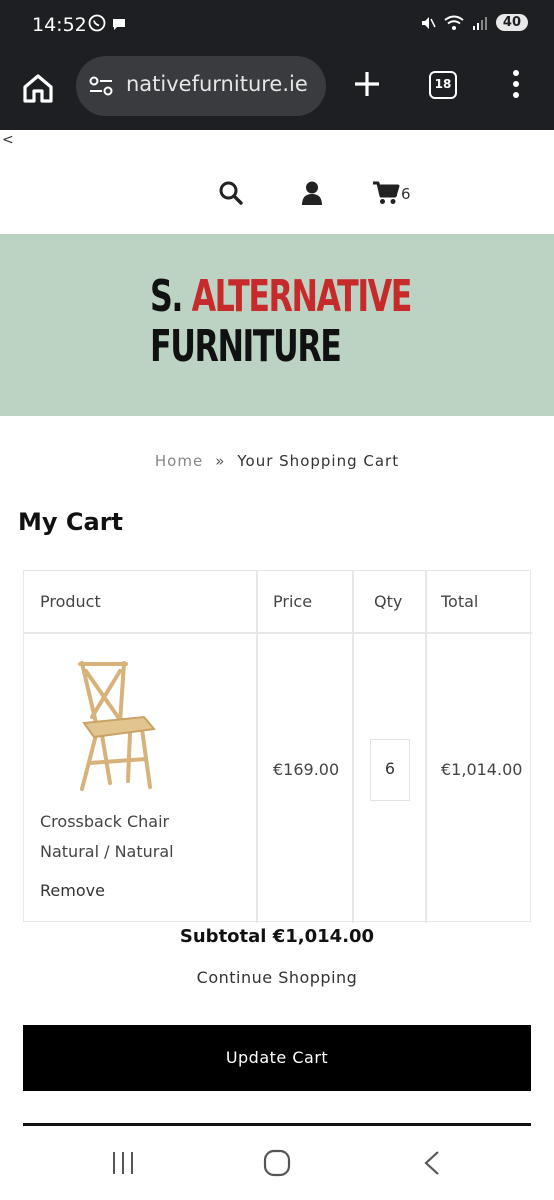  What do you see at coordinates (123, 1163) in the screenshot?
I see `recent-apps-icon` at bounding box center [123, 1163].